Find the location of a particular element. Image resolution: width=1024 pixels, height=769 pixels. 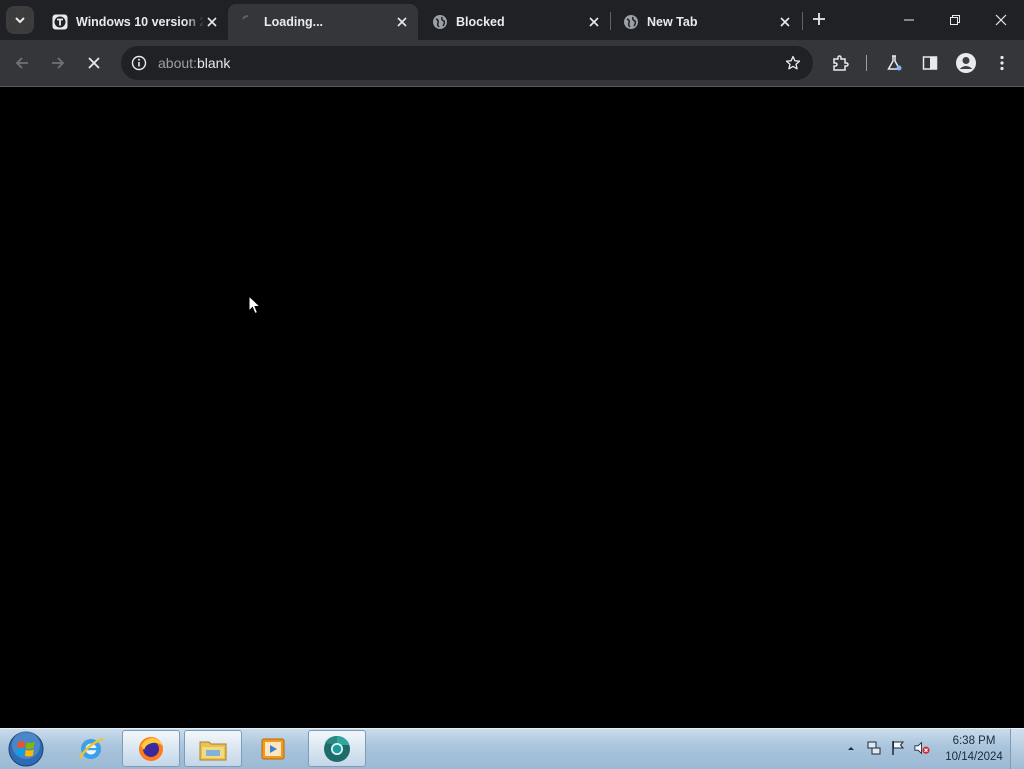

browser-toolbar: about:blank is located at coordinates (512, 63).